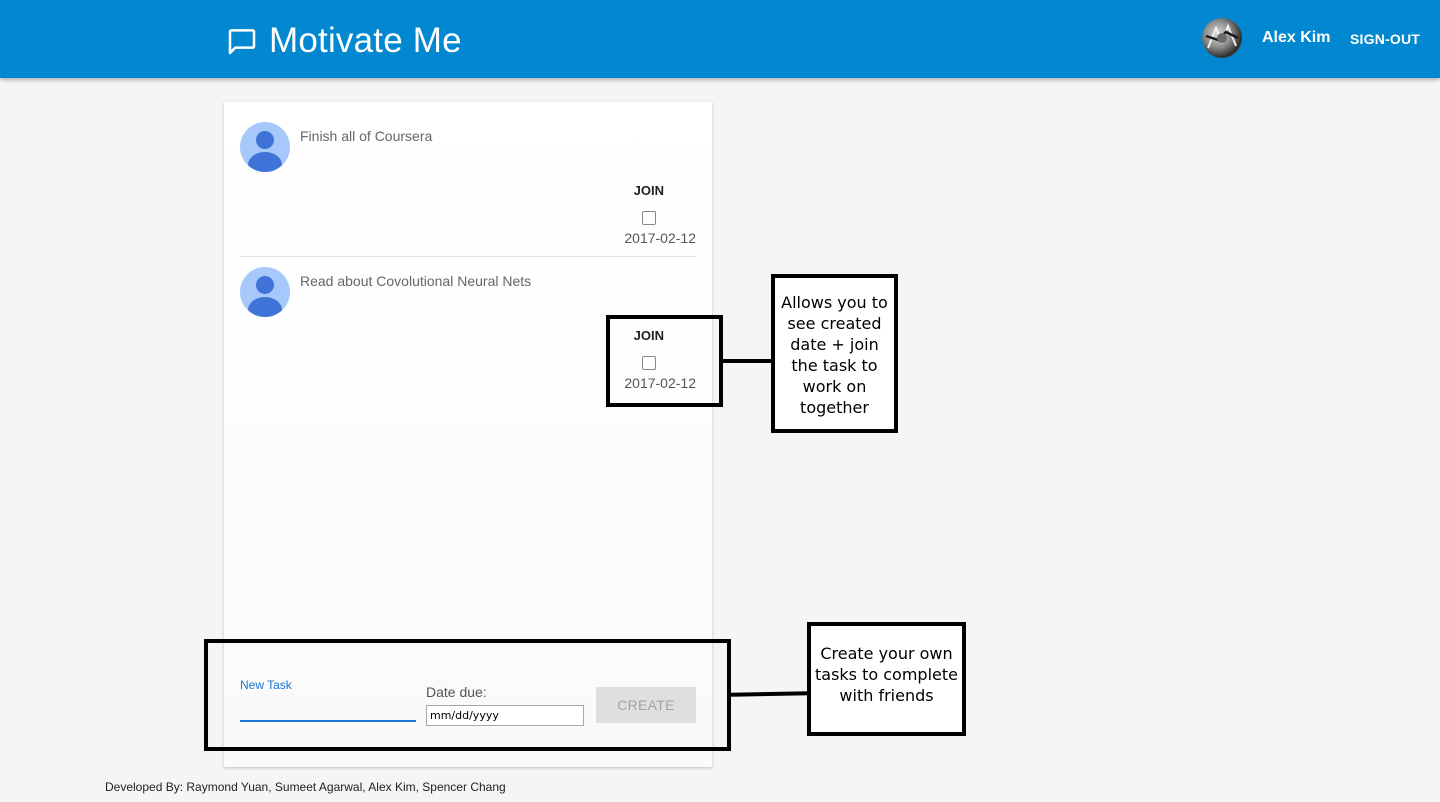 The image size is (1440, 802). What do you see at coordinates (1385, 39) in the screenshot?
I see `signout-button: SIGN-OUT` at bounding box center [1385, 39].